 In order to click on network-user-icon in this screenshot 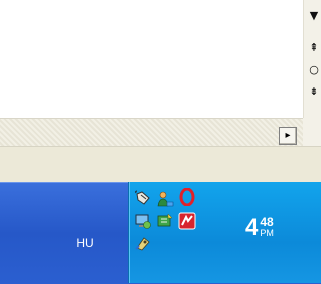, I will do `click(165, 199)`.